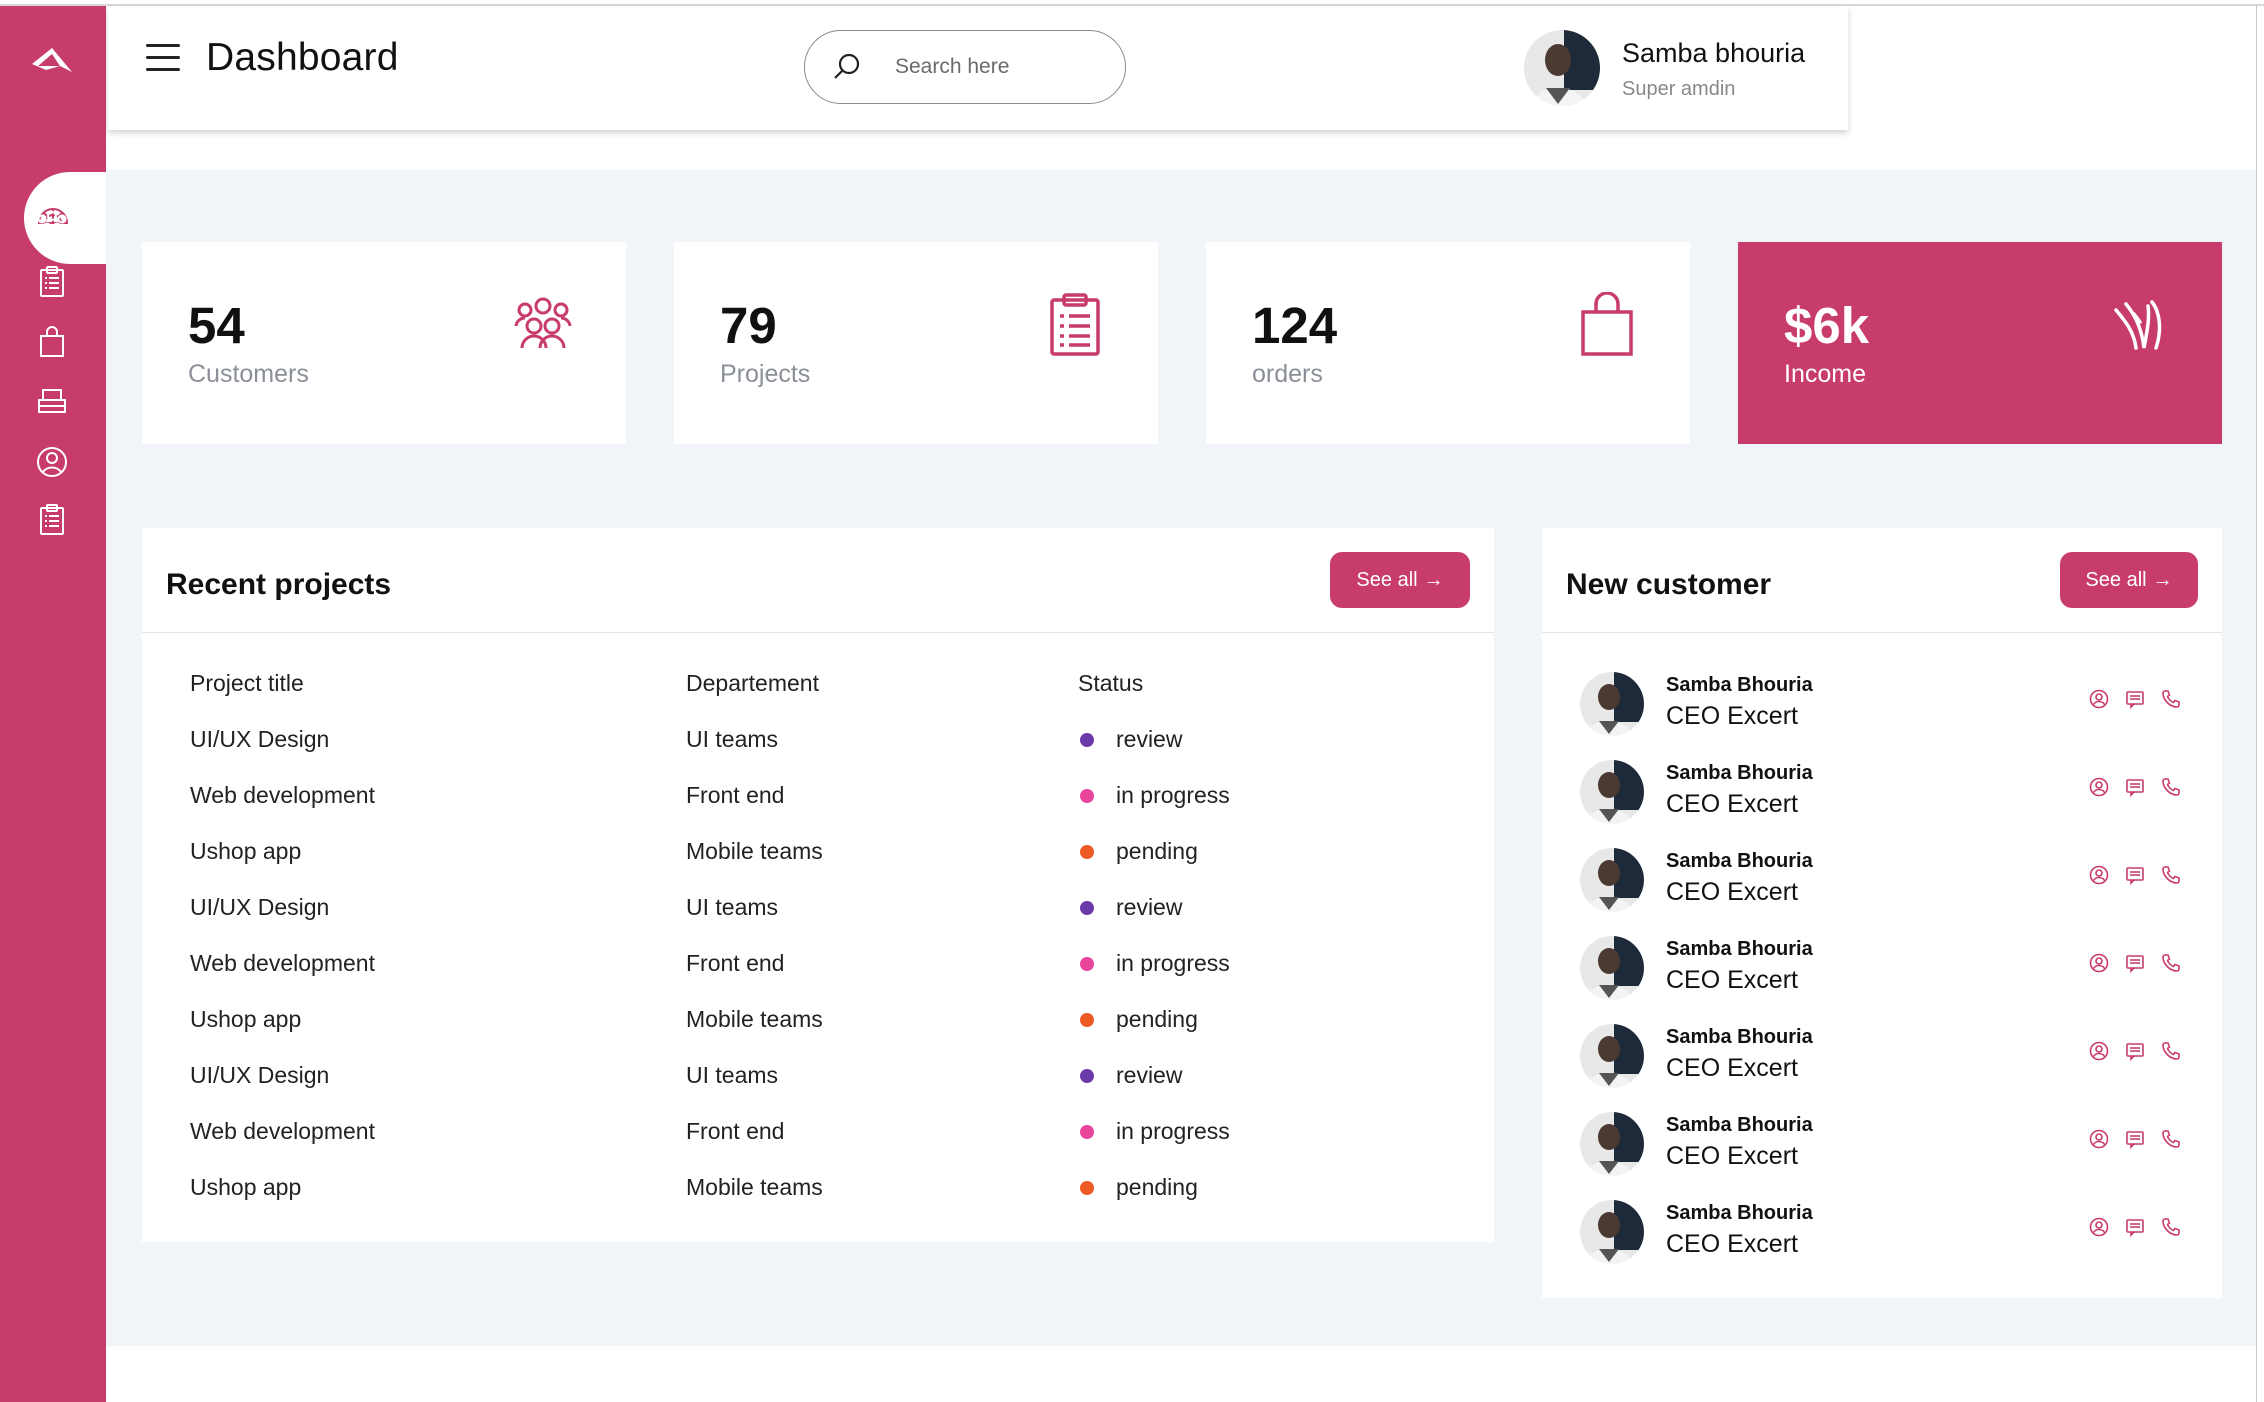 This screenshot has width=2264, height=1402. Describe the element at coordinates (1075, 325) in the screenshot. I see `clipboard-icon` at that location.